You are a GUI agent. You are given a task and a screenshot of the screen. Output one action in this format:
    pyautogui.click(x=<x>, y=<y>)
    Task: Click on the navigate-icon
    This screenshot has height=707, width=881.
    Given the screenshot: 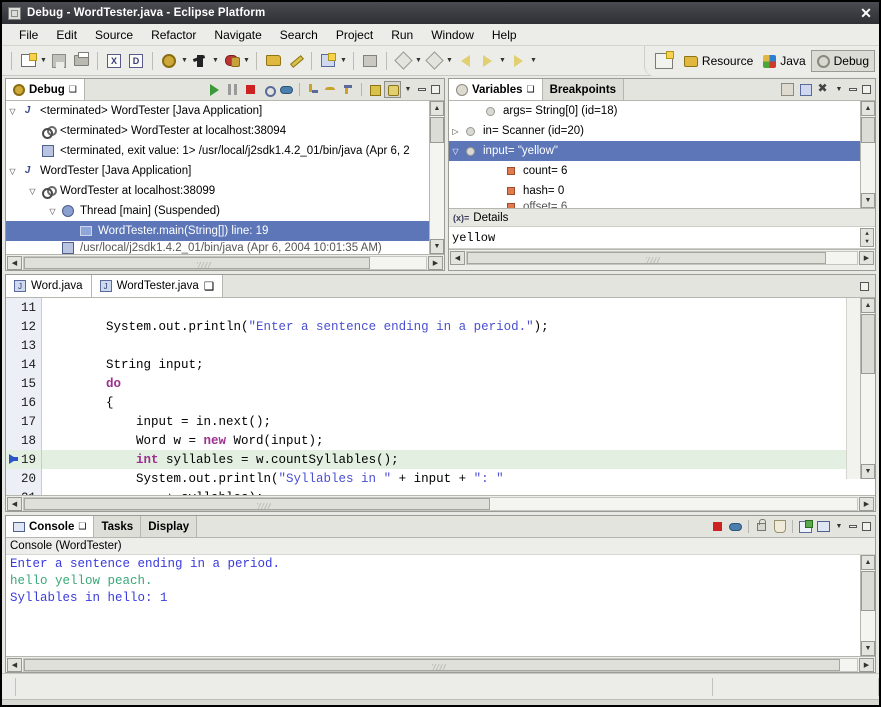 What is the action you would take?
    pyautogui.click(x=403, y=61)
    